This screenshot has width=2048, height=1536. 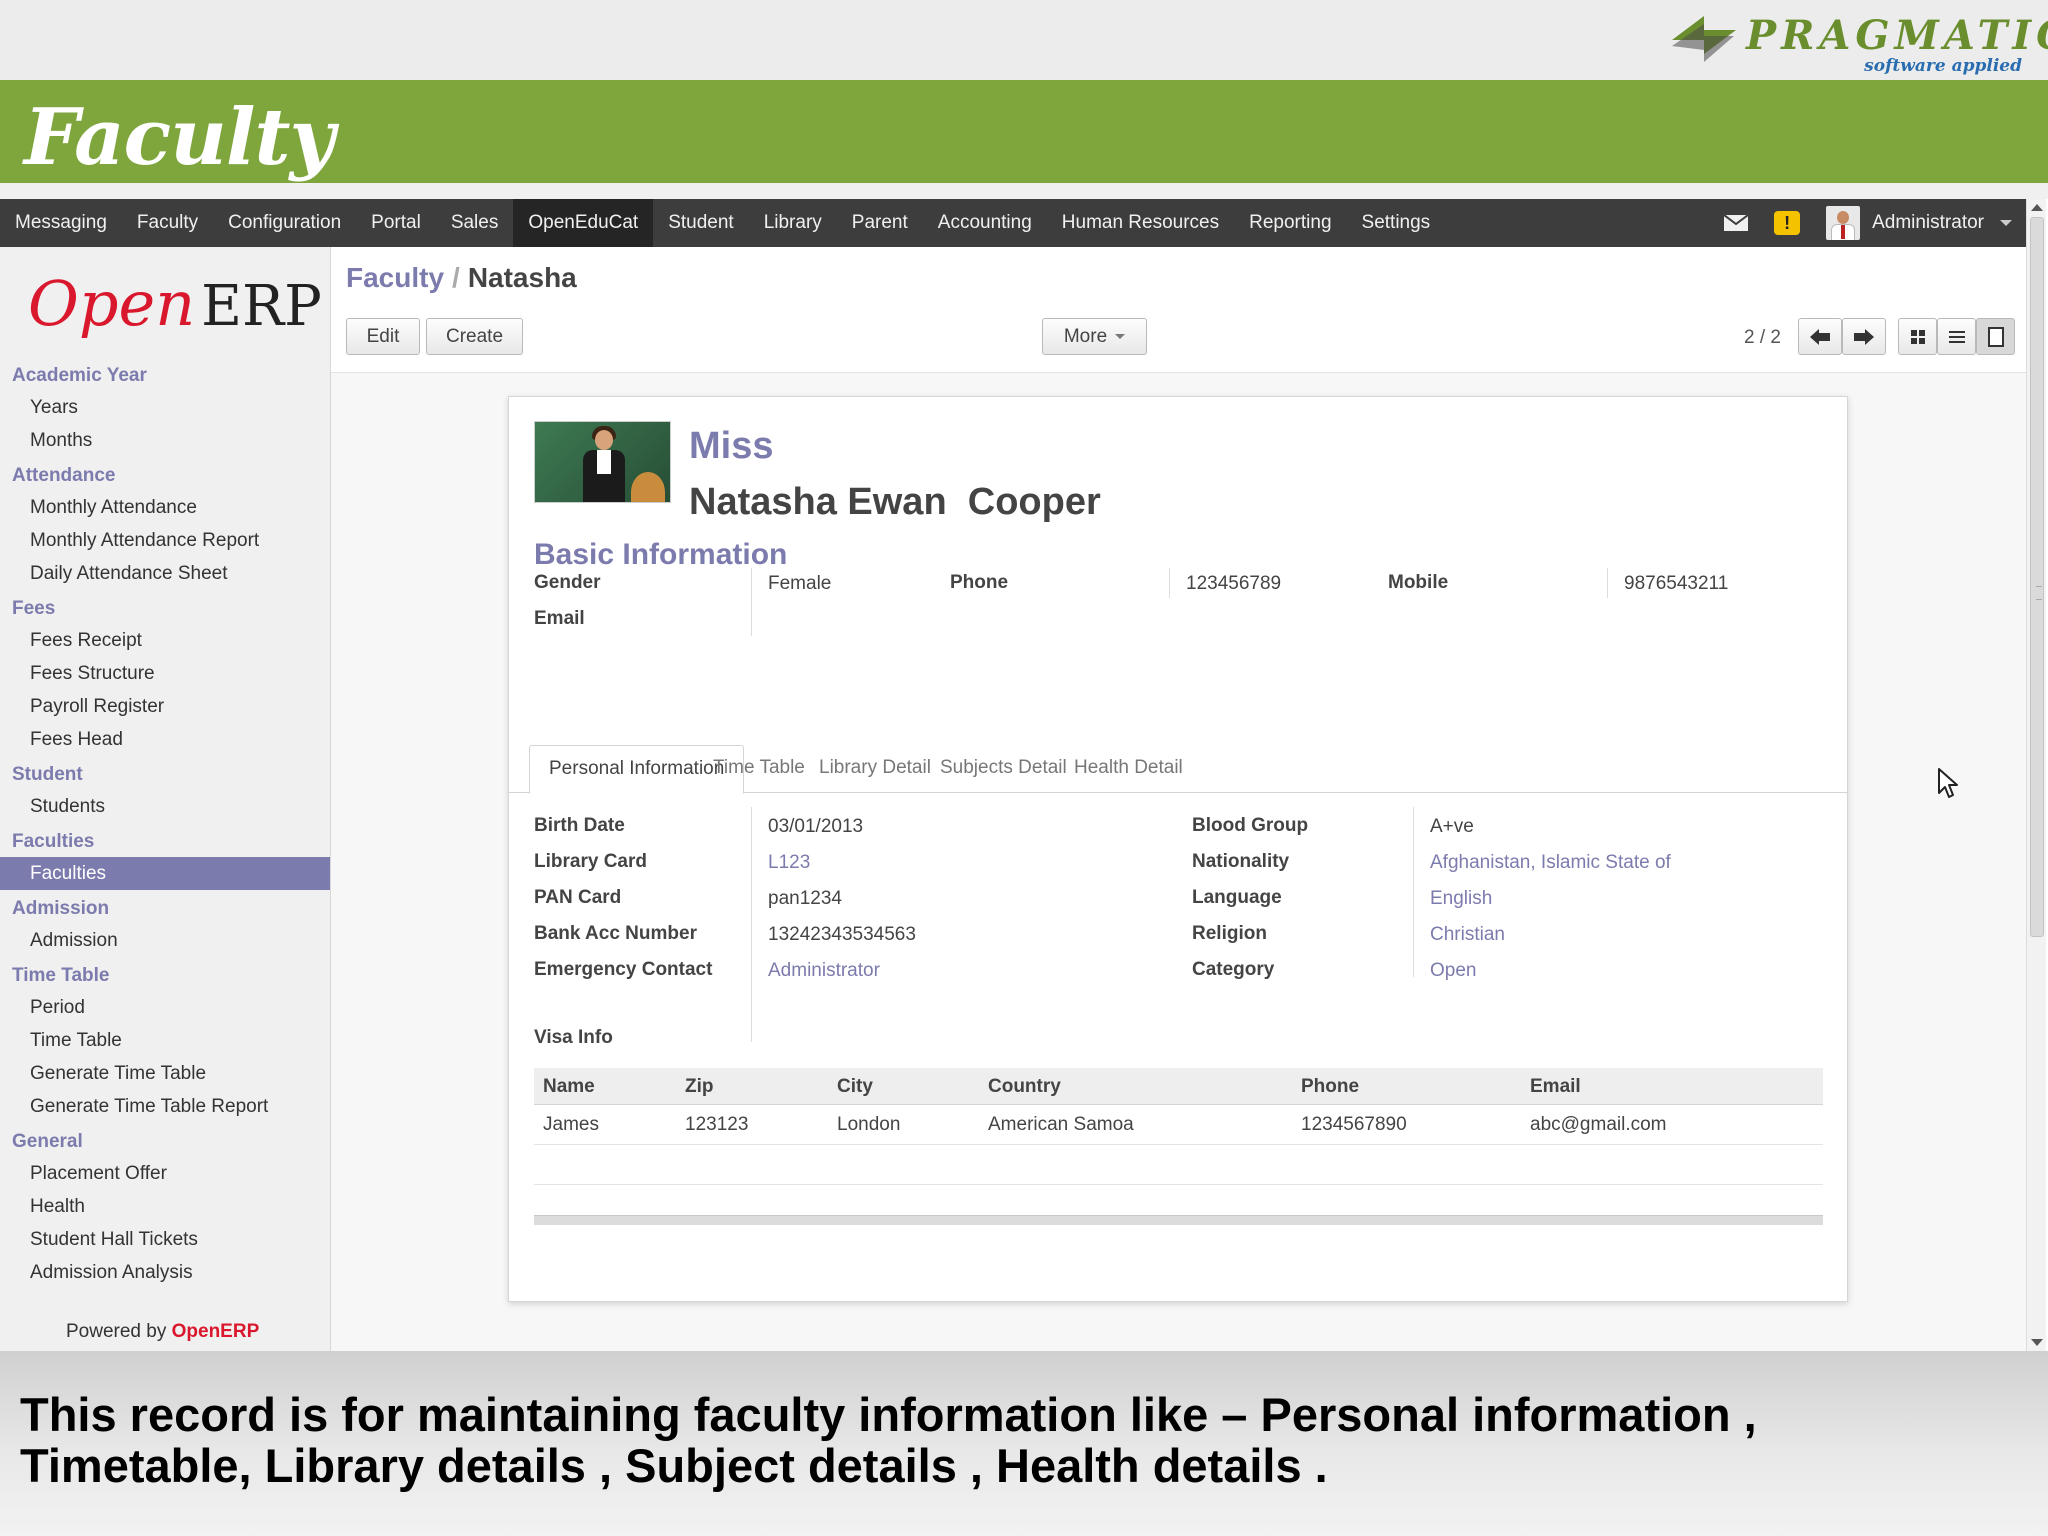 I want to click on brand-tagline: software applied, so click(x=1943, y=66).